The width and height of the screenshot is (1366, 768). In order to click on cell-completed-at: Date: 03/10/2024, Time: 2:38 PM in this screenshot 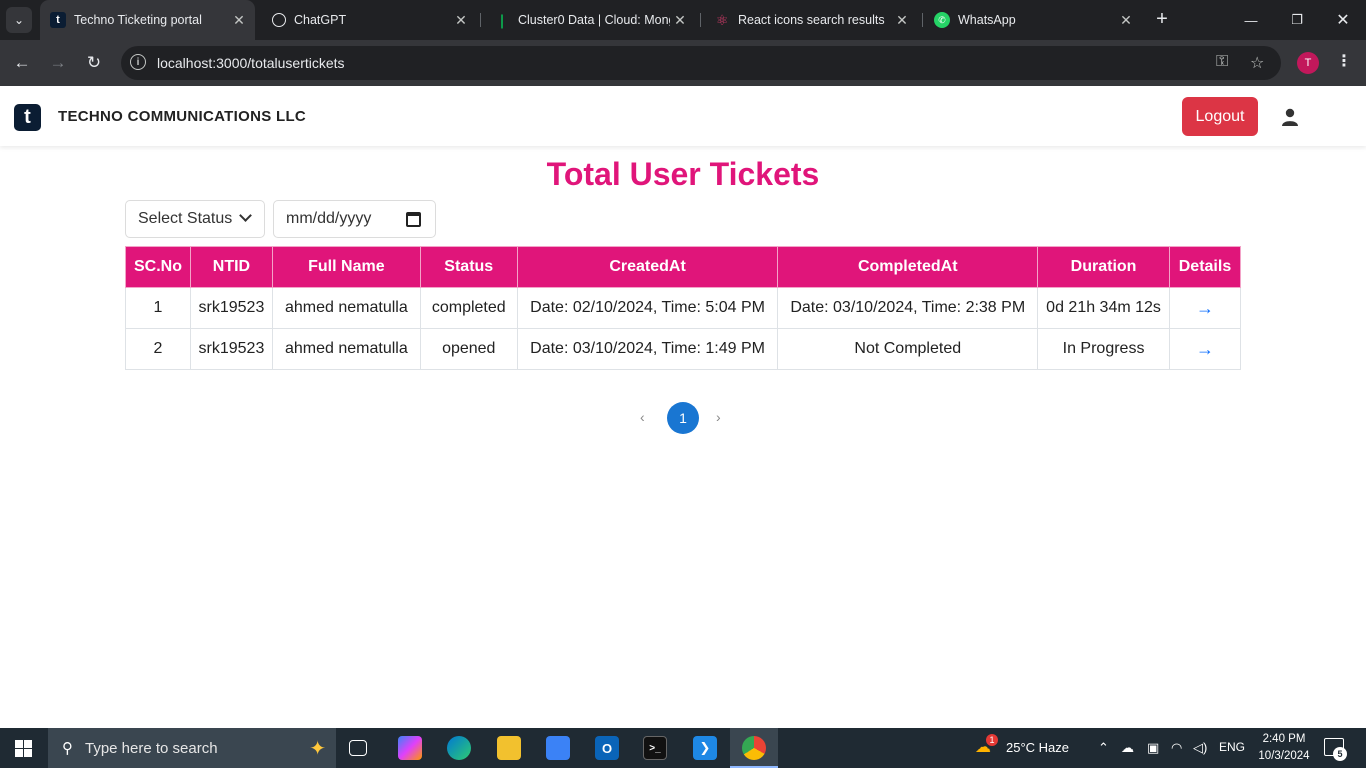, I will do `click(908, 308)`.